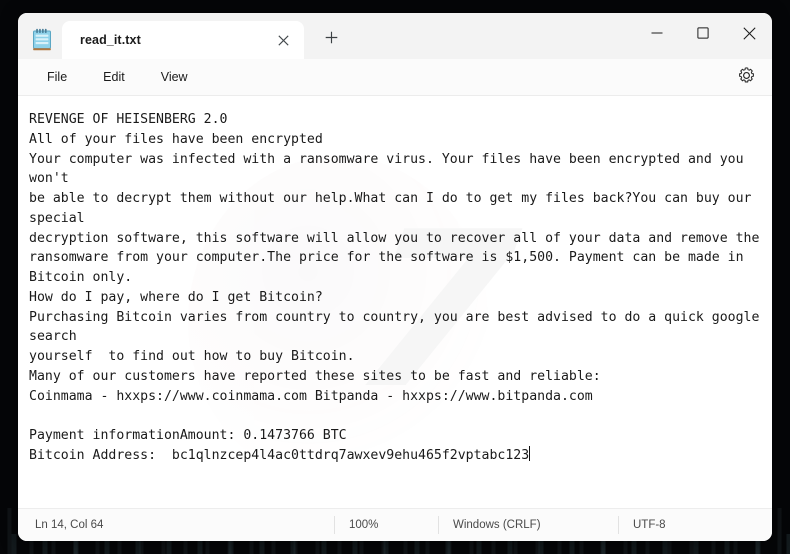 The height and width of the screenshot is (554, 790). Describe the element at coordinates (183, 40) in the screenshot. I see `tab-read-it-txt: read_it.txt` at that location.